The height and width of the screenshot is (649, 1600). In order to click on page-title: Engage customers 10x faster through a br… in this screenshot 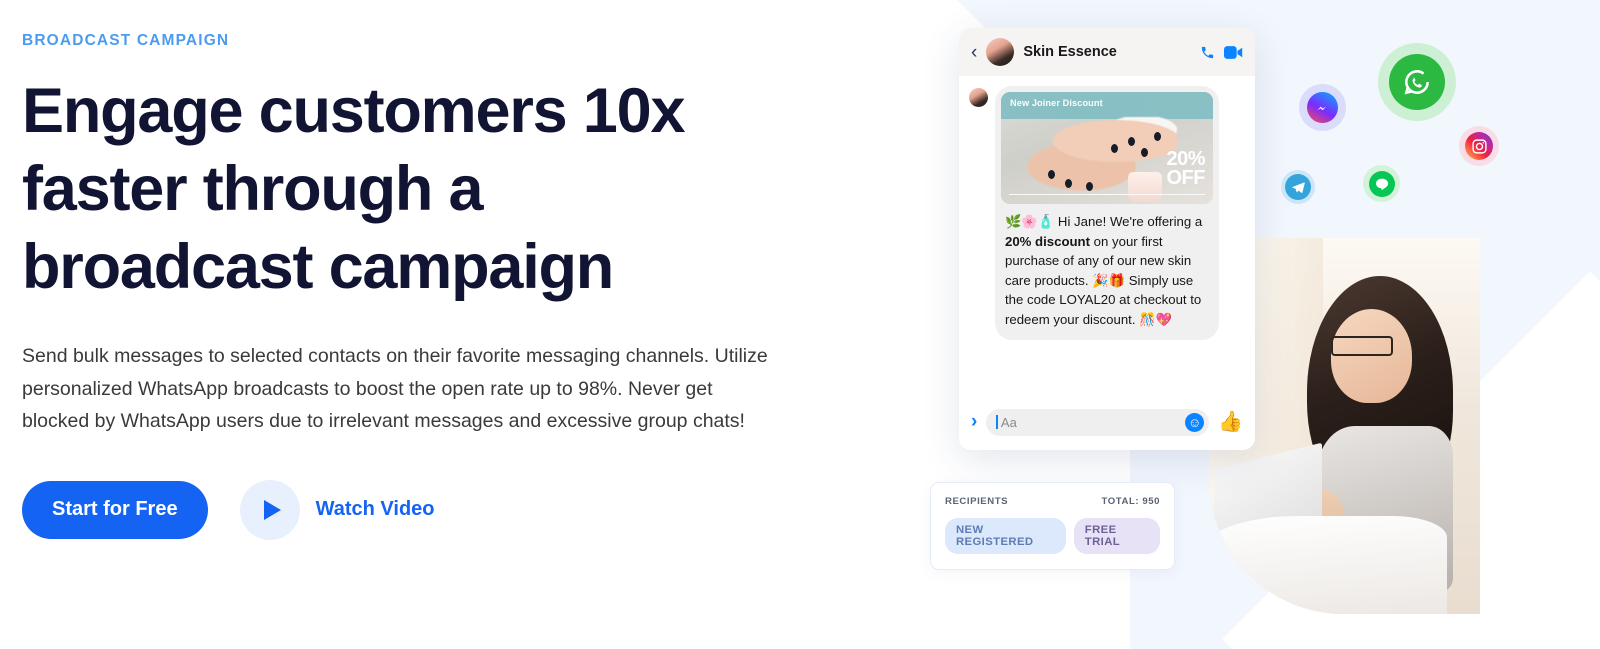, I will do `click(353, 189)`.